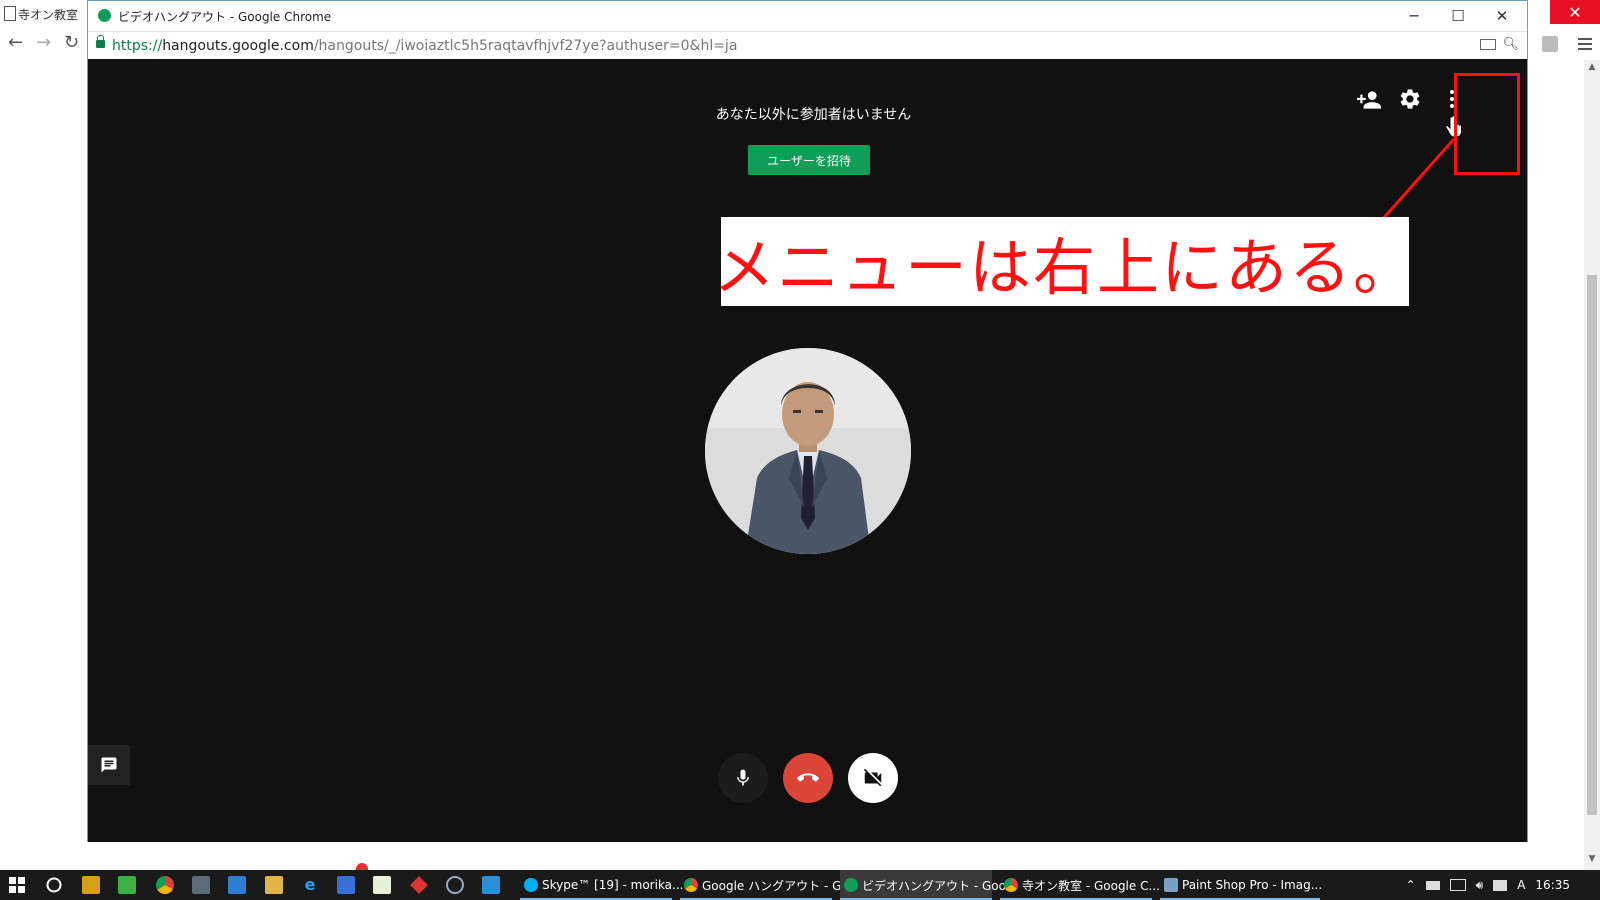  Describe the element at coordinates (1575, 12) in the screenshot. I see `background-close-button: ✕` at that location.